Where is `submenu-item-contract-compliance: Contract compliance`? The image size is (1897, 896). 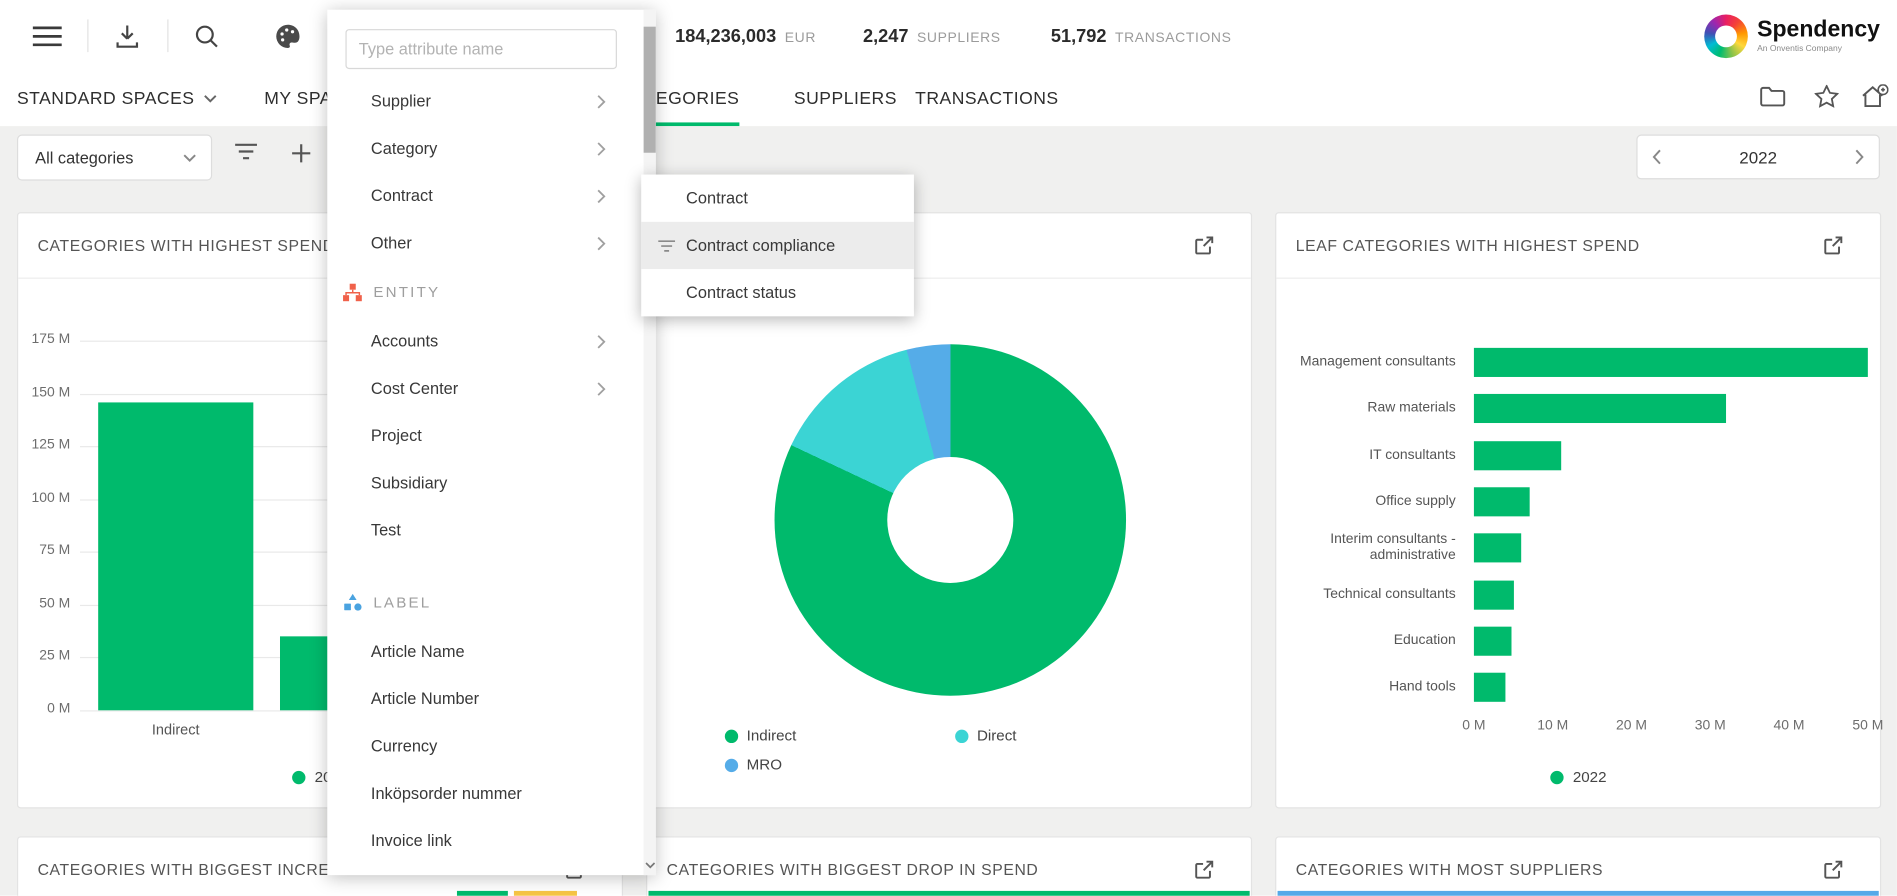
submenu-item-contract-compliance: Contract compliance is located at coordinates (777, 245).